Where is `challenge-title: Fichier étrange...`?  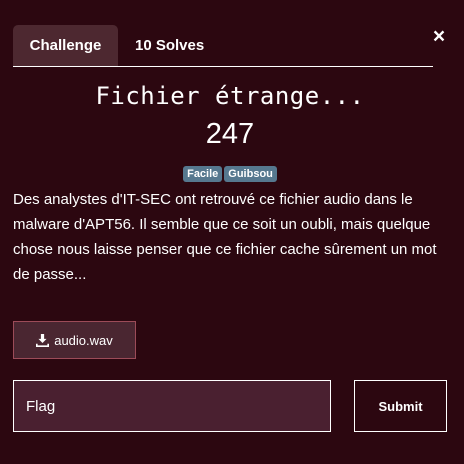 challenge-title: Fichier étrange... is located at coordinates (230, 96).